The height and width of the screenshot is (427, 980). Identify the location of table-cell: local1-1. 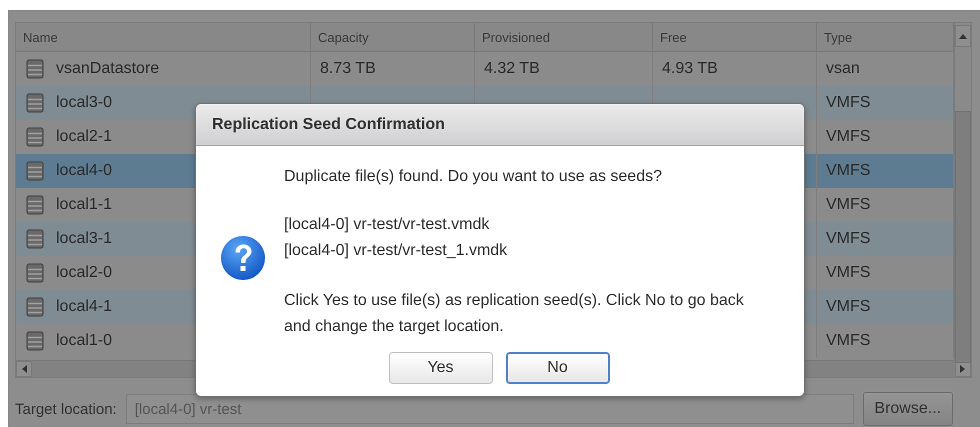
(84, 205).